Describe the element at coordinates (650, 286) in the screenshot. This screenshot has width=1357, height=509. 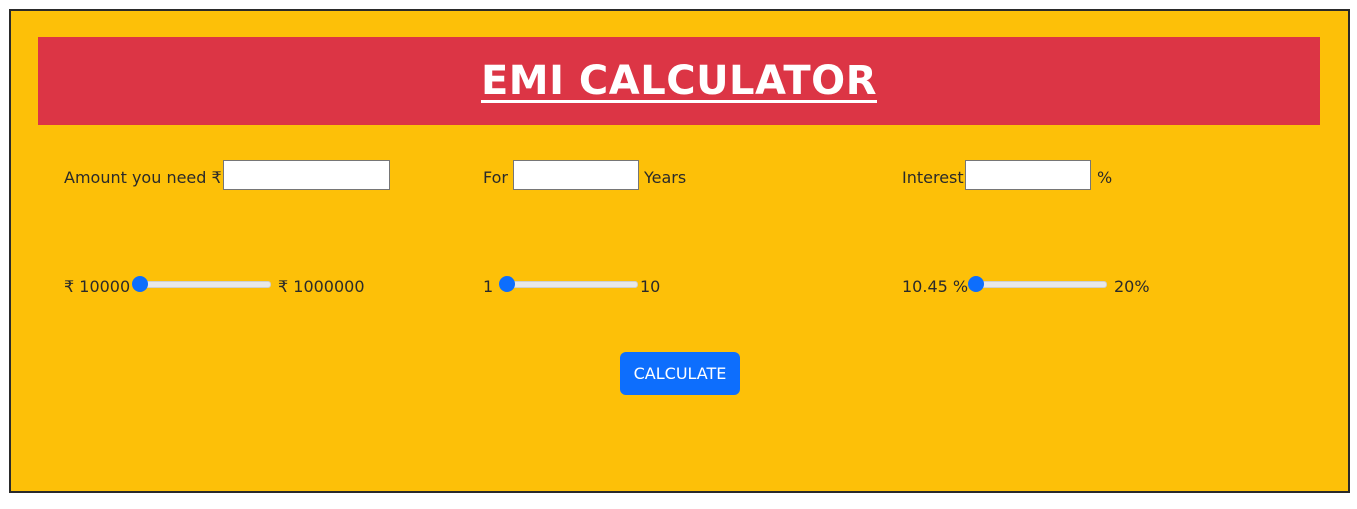
I see `years-max-label: 10` at that location.